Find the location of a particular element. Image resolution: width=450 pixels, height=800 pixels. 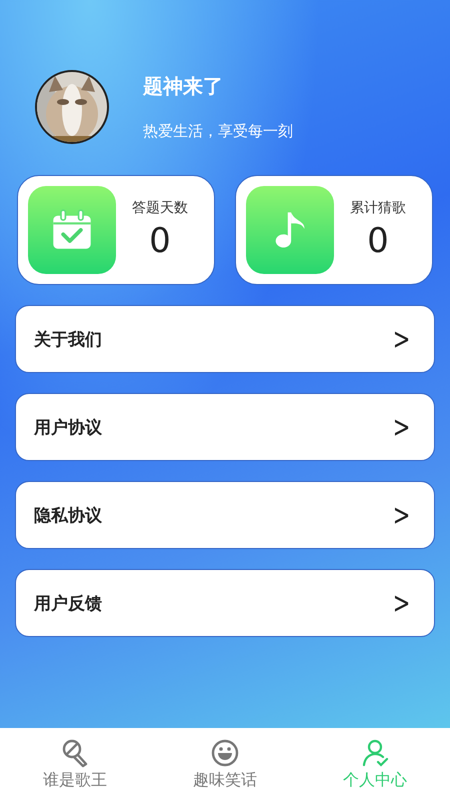

user-name: 题神来了 is located at coordinates (183, 86).